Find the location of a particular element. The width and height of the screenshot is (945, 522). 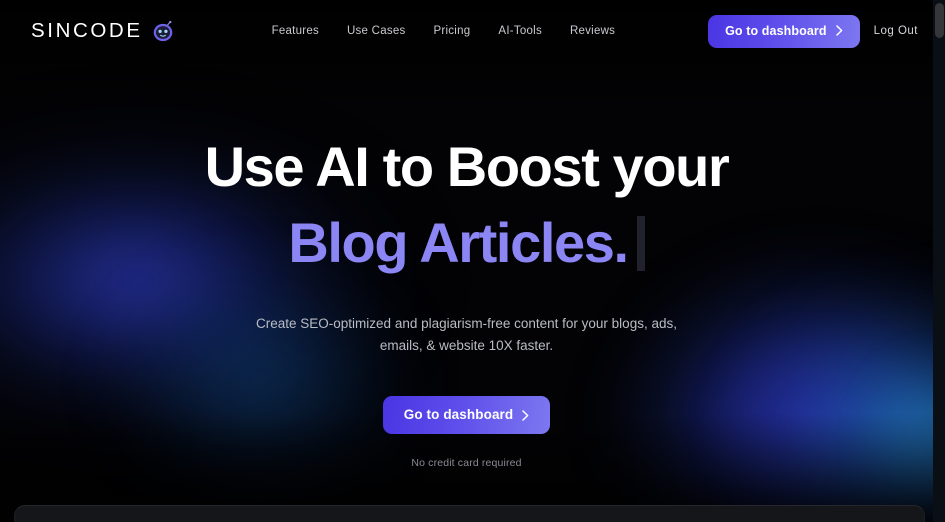

scrollbar-thumb is located at coordinates (939, 20).